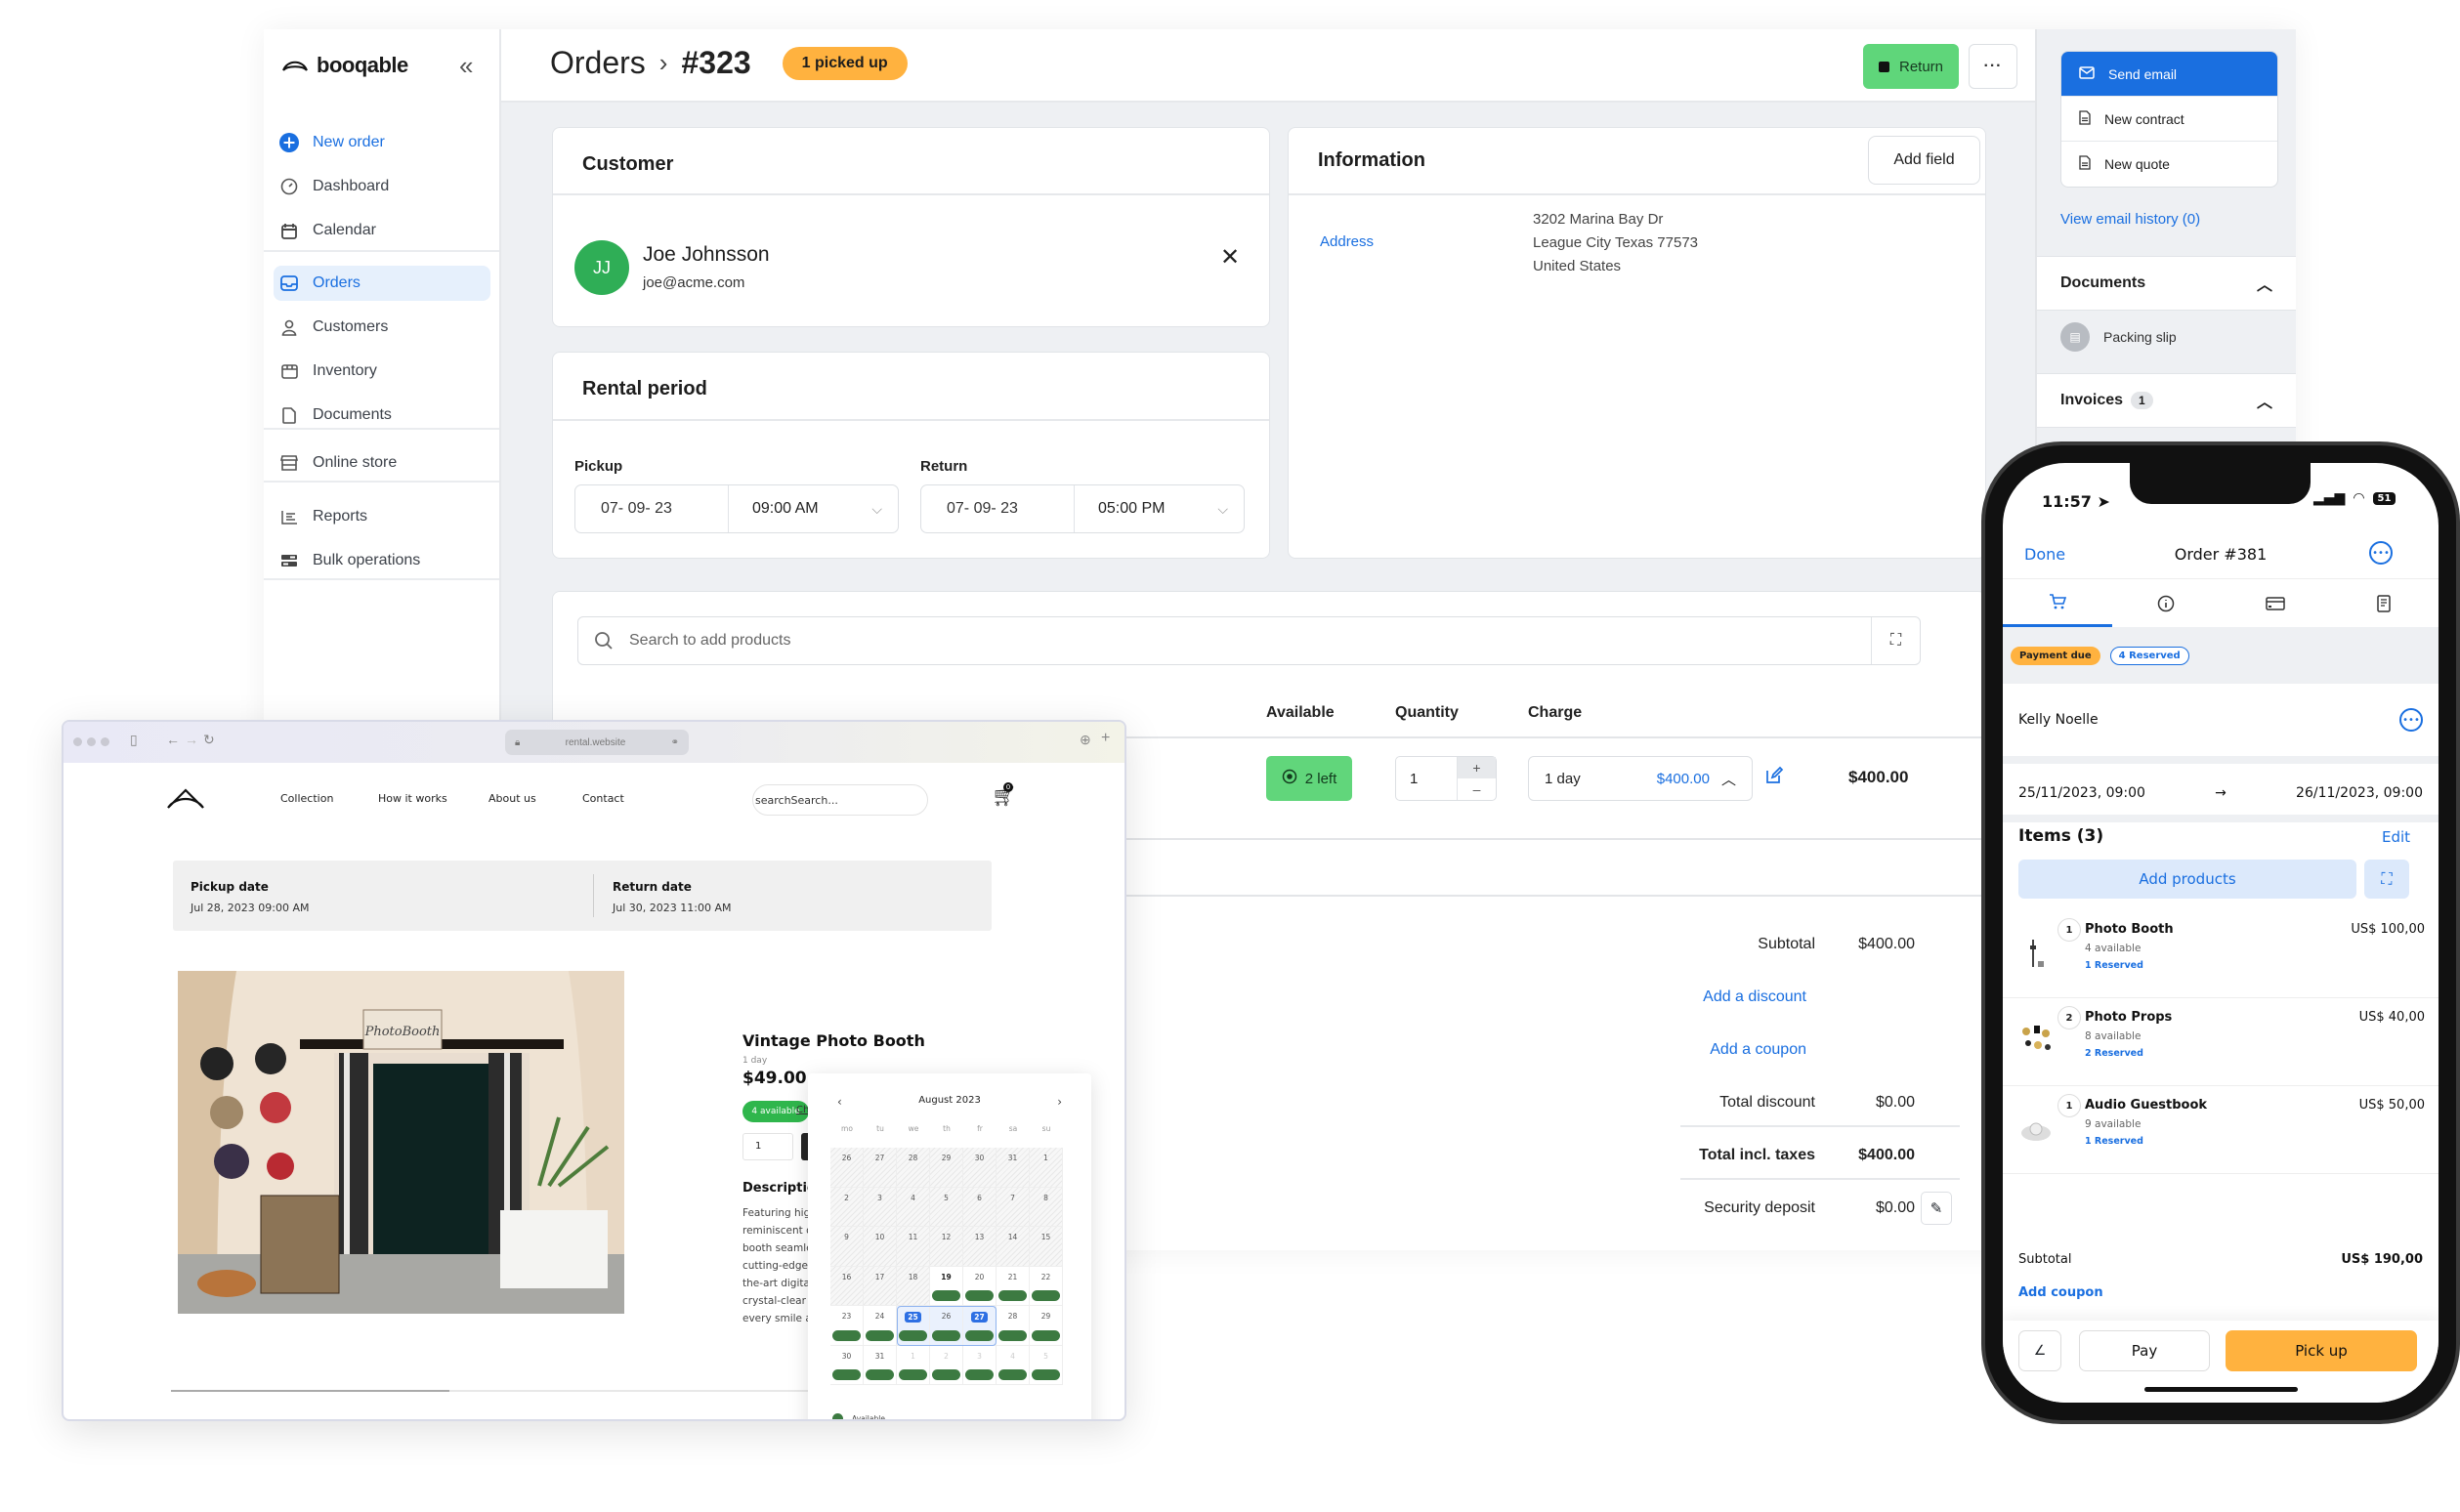 The image size is (2460, 1512). Describe the element at coordinates (946, 1316) in the screenshot. I see `day-number: 26` at that location.